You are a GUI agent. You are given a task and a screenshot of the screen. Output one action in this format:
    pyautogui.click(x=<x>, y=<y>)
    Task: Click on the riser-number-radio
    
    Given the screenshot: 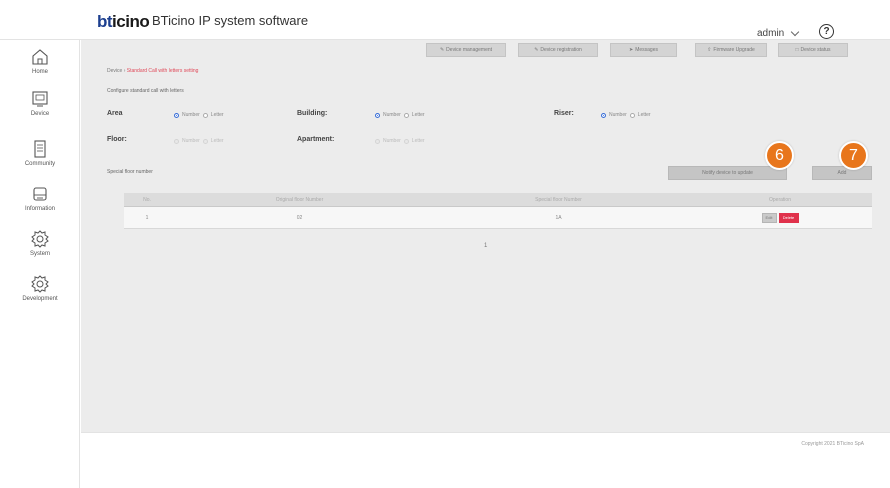 What is the action you would take?
    pyautogui.click(x=603, y=115)
    